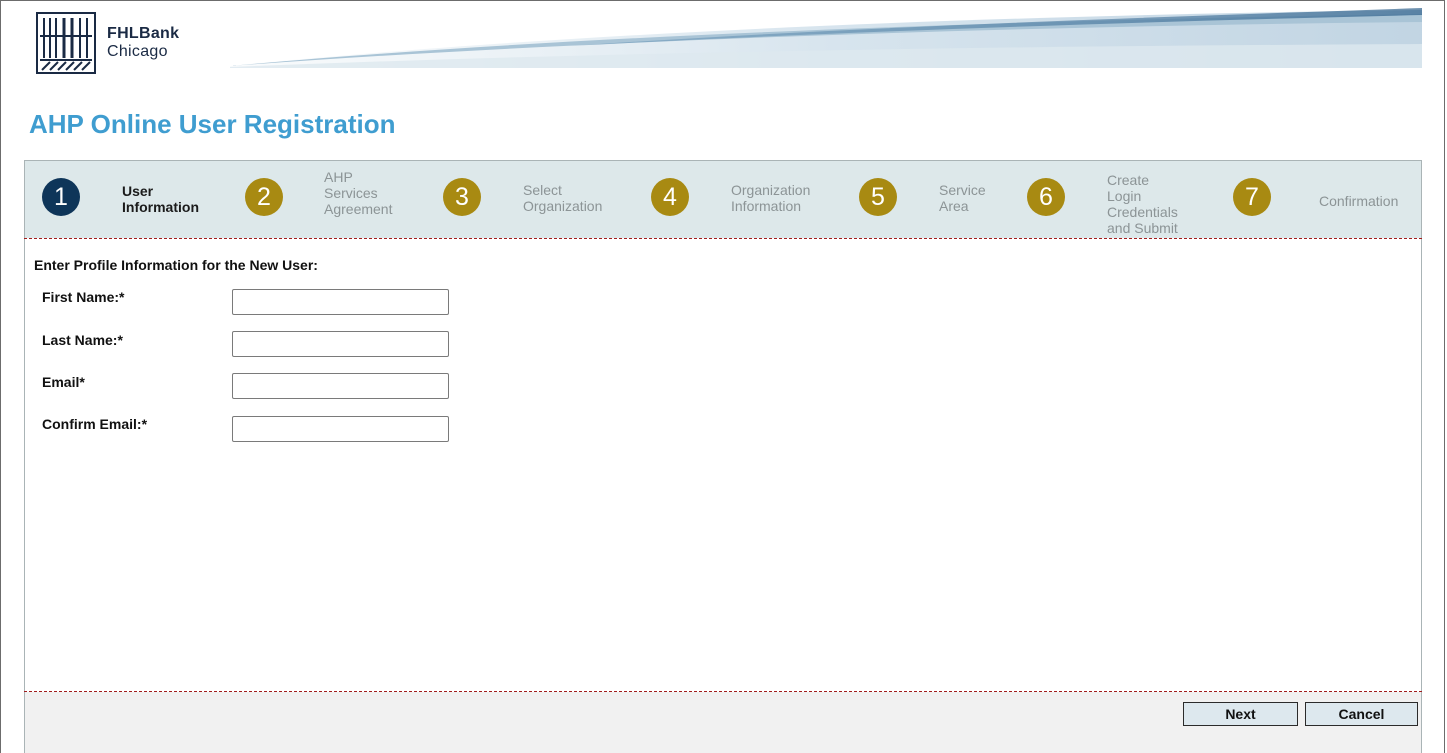  Describe the element at coordinates (61, 197) in the screenshot. I see `step-number-1-icon: 1` at that location.